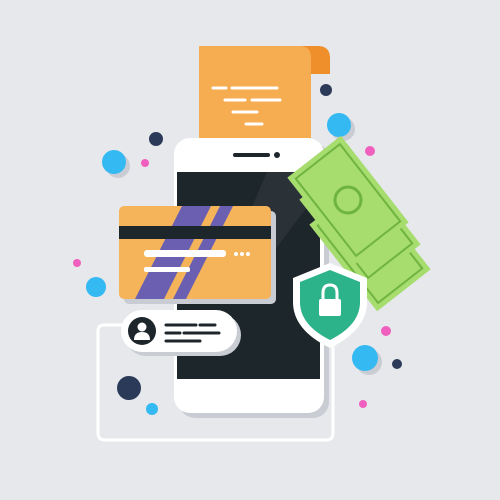 The width and height of the screenshot is (500, 500). I want to click on card-name-line, so click(167, 269).